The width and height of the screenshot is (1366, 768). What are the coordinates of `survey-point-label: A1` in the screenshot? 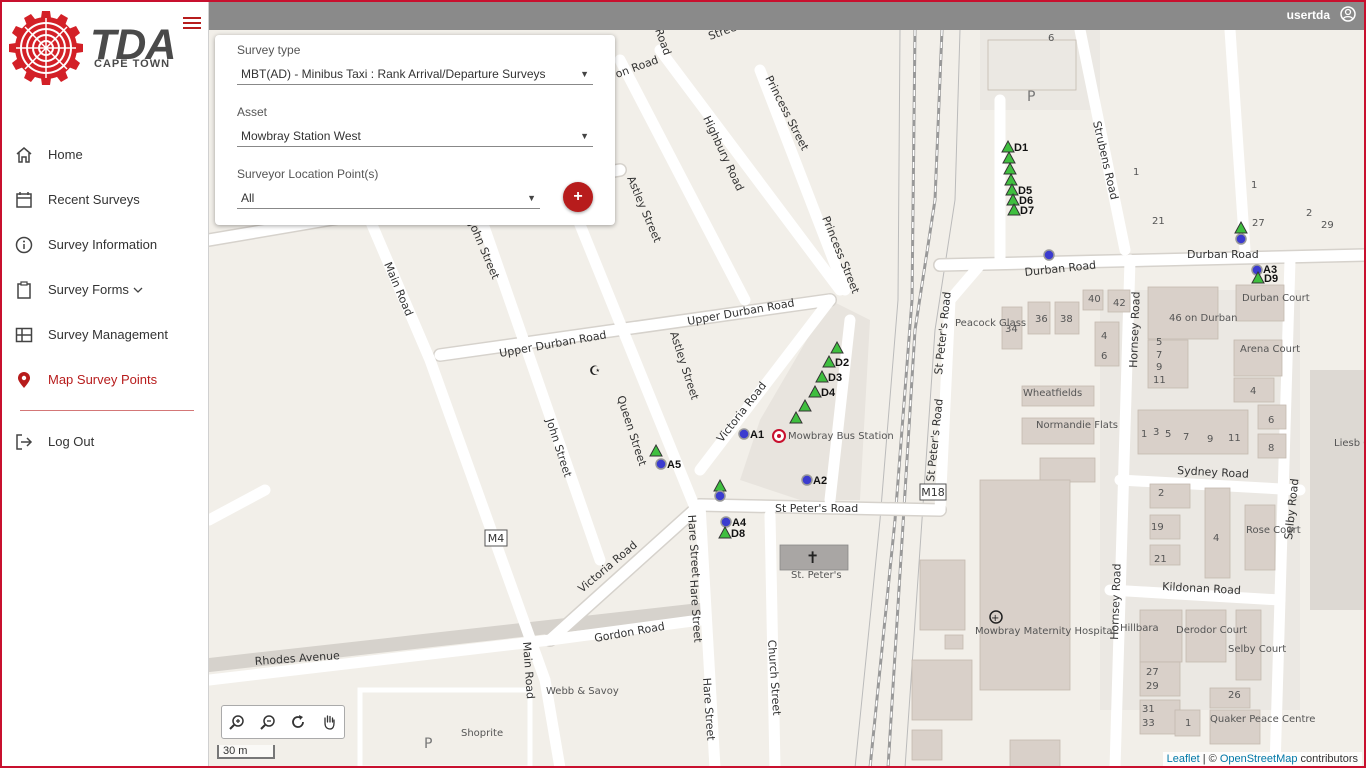 It's located at (757, 435).